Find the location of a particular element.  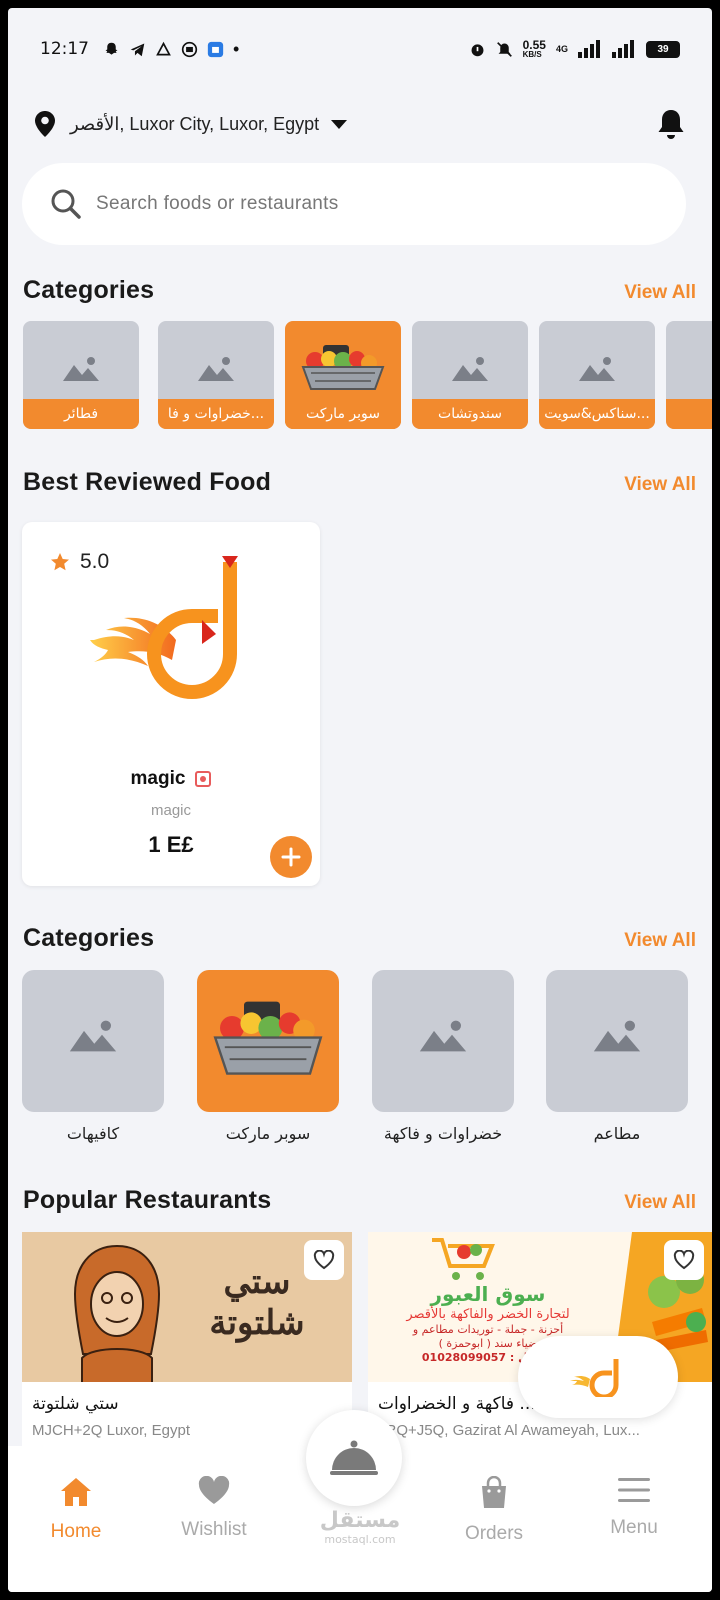

search-input is located at coordinates (346, 204).